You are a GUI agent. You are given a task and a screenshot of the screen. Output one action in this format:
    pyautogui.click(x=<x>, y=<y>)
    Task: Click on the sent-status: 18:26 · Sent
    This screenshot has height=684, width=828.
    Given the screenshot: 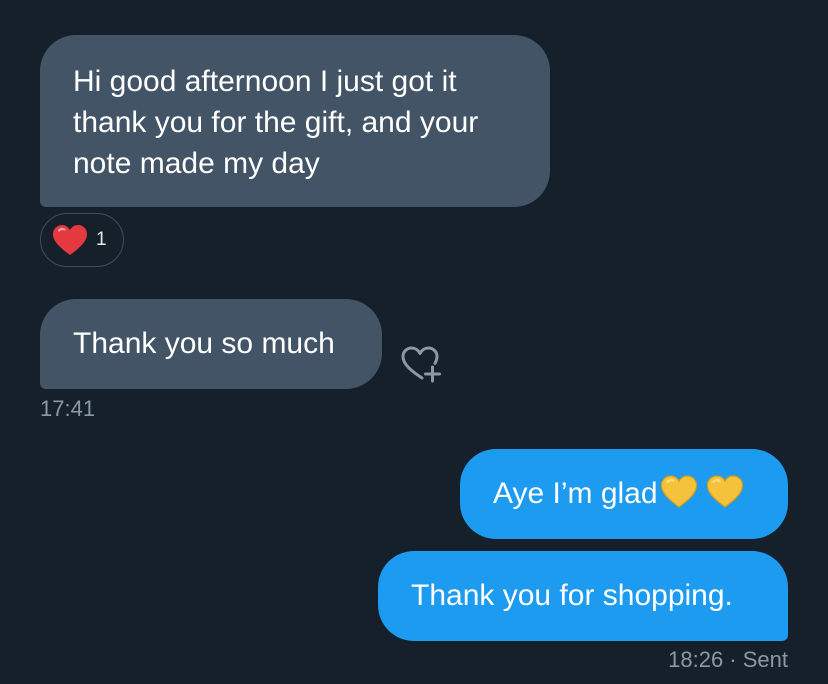 What is the action you would take?
    pyautogui.click(x=728, y=659)
    